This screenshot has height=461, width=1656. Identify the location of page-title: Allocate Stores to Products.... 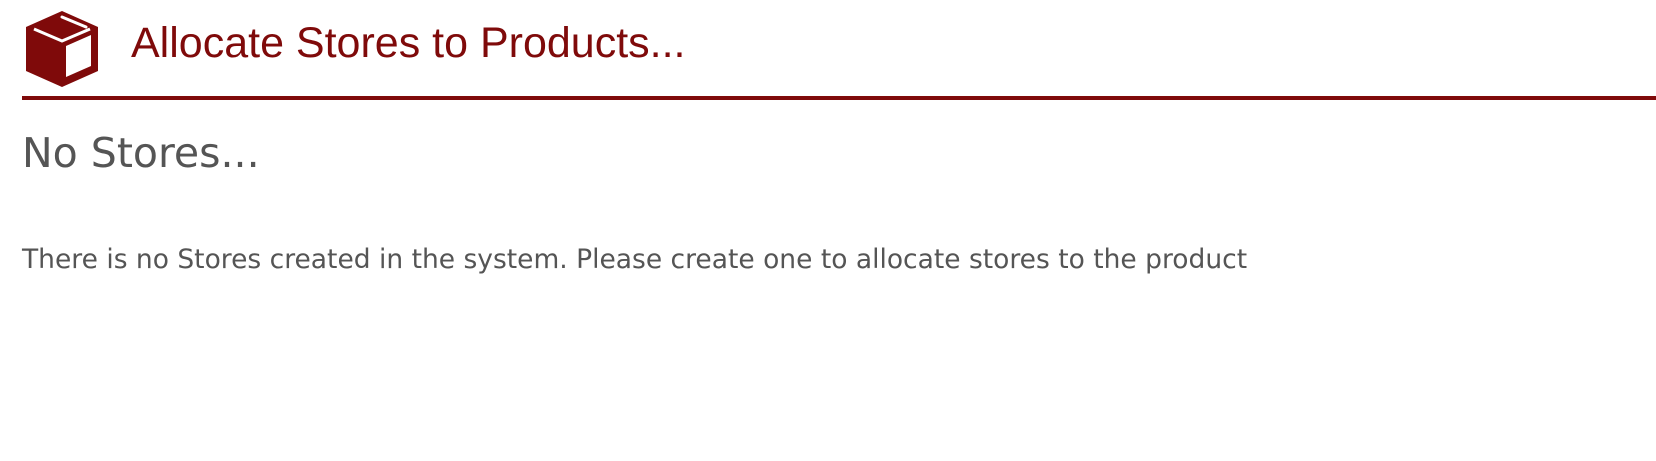
(408, 43).